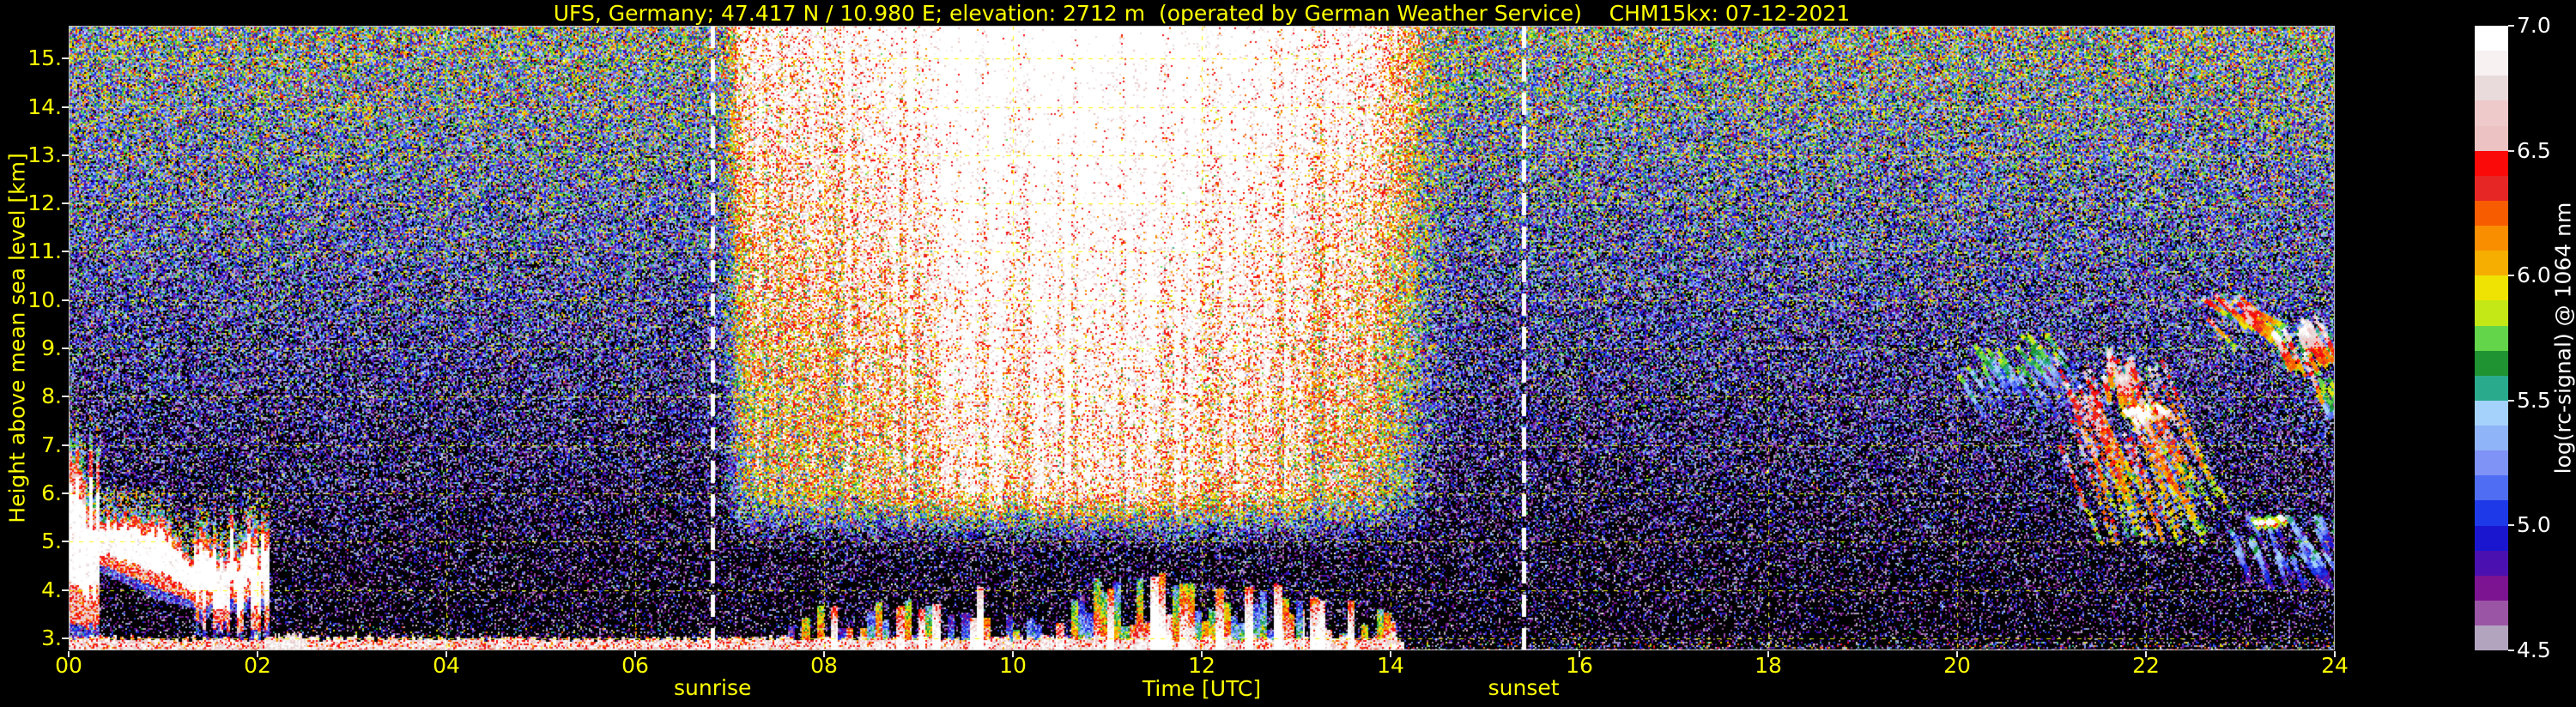 This screenshot has width=2576, height=707. What do you see at coordinates (44, 299) in the screenshot?
I see `y-tick-label: 10.` at bounding box center [44, 299].